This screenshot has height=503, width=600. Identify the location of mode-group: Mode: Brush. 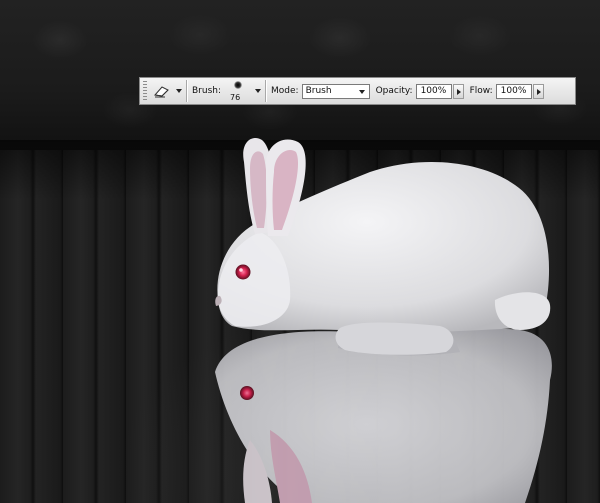
(320, 91).